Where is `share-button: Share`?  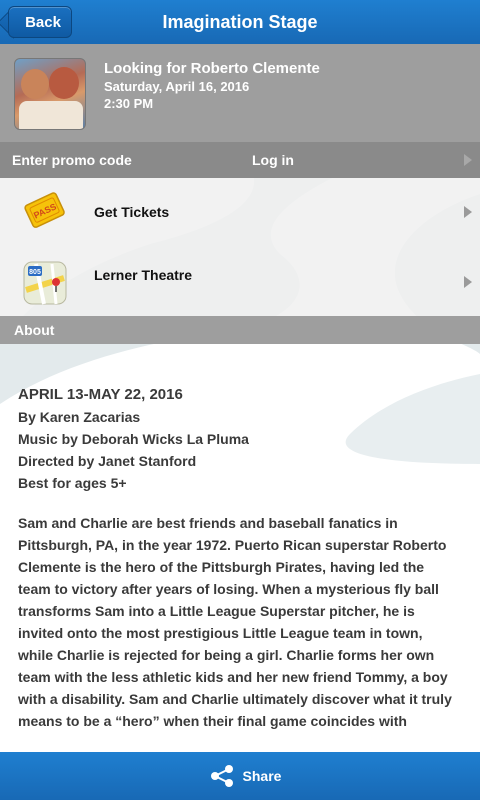 share-button: Share is located at coordinates (245, 776).